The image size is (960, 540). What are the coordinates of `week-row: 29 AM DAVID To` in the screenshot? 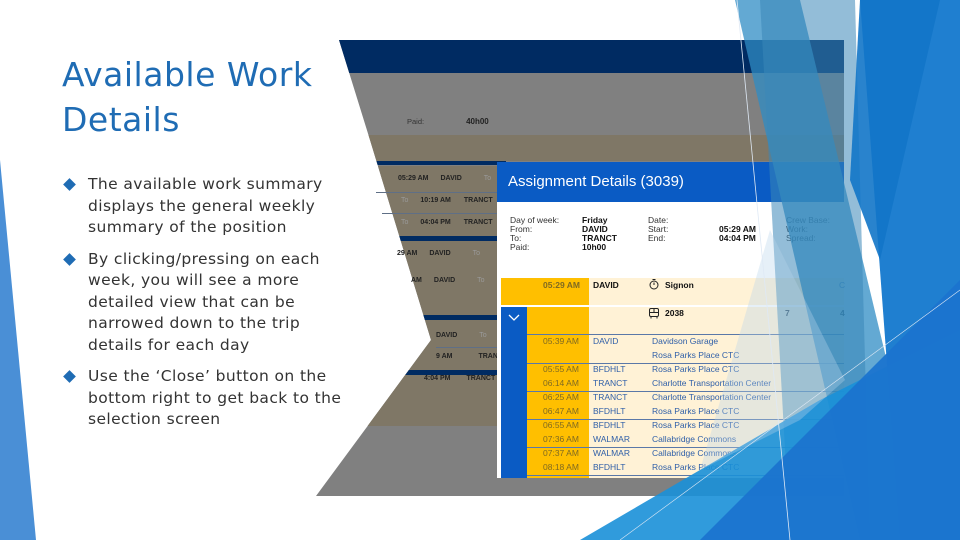 It's located at (438, 253).